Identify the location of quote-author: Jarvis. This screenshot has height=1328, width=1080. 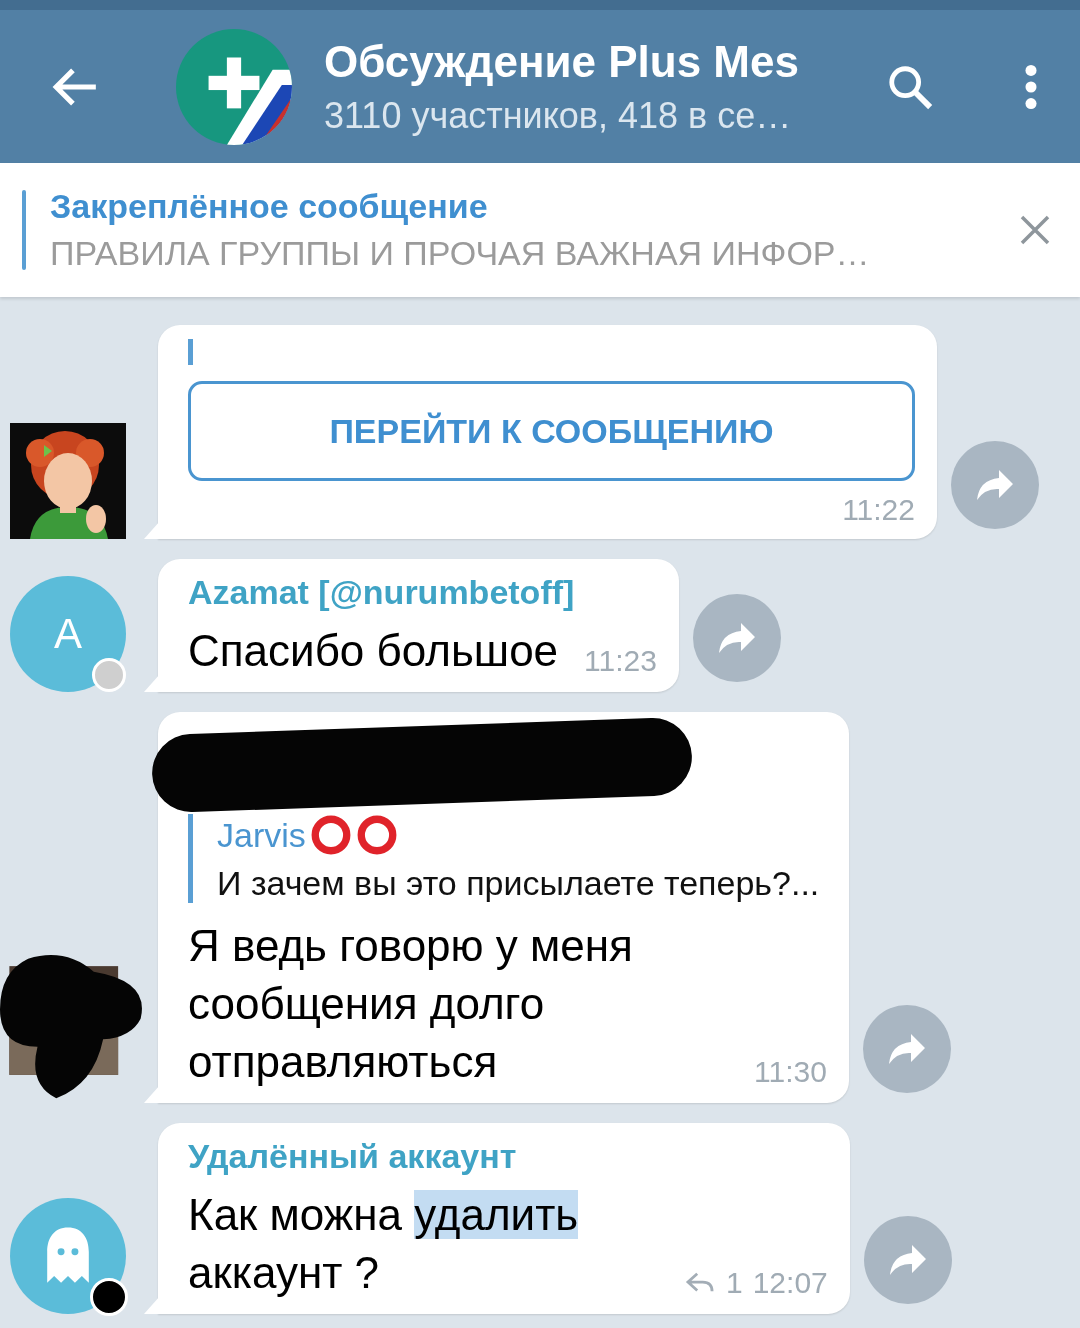
(261, 835).